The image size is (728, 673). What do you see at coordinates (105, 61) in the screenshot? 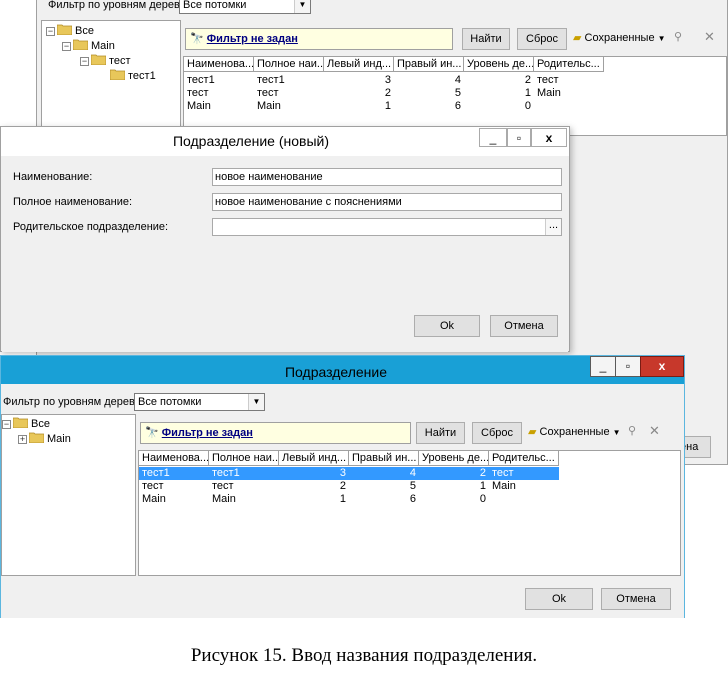
I see `tree-node-test: − тест` at bounding box center [105, 61].